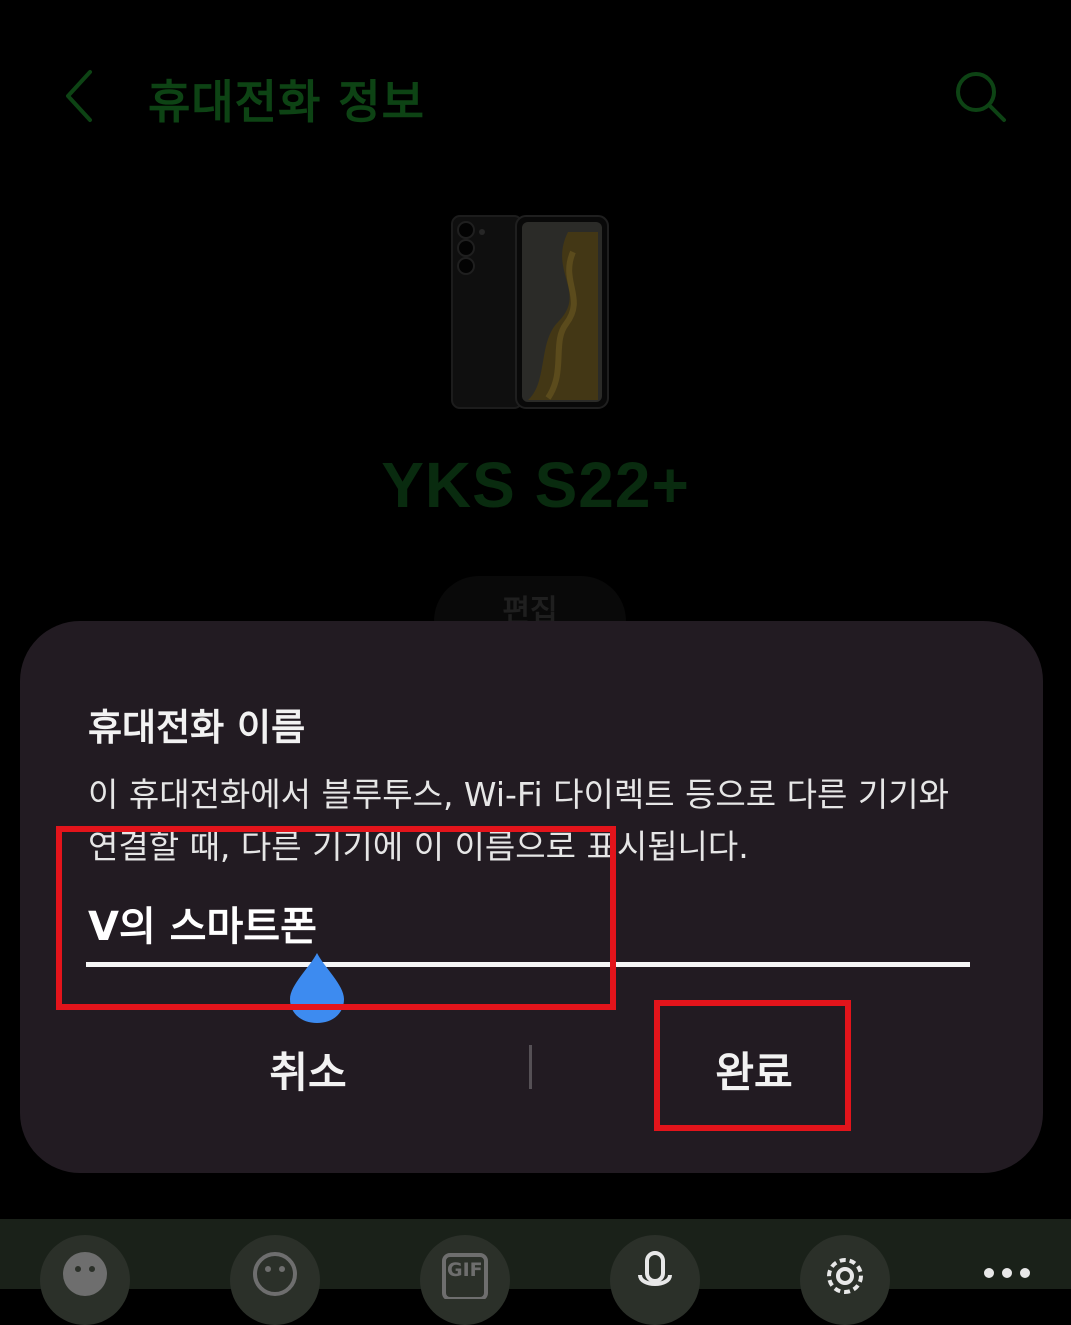 Image resolution: width=1071 pixels, height=1325 pixels. Describe the element at coordinates (197, 727) in the screenshot. I see `dialog-title: 휴대전화 이름` at that location.